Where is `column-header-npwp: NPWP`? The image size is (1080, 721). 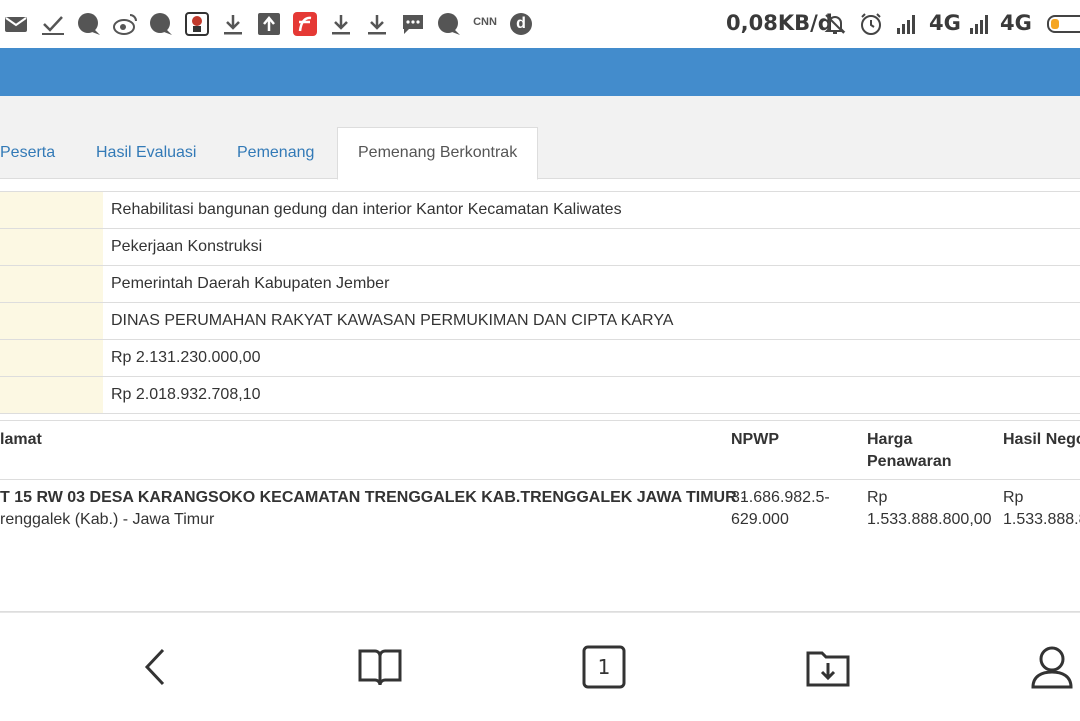 column-header-npwp: NPWP is located at coordinates (755, 439).